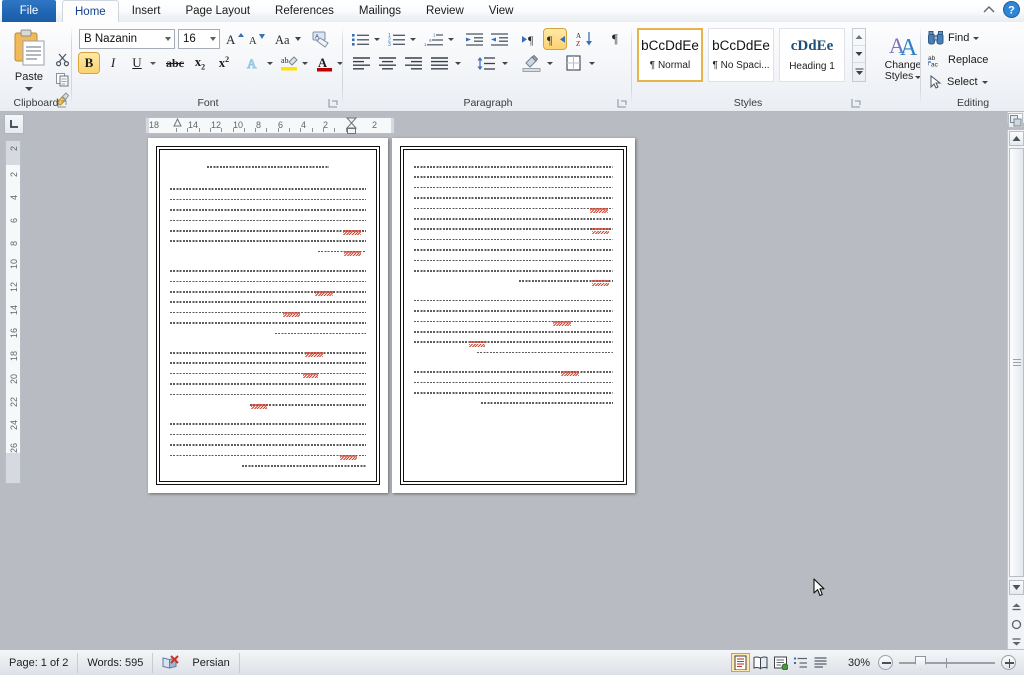 Image resolution: width=1024 pixels, height=675 pixels. I want to click on text-highlight-button: ab, so click(289, 63).